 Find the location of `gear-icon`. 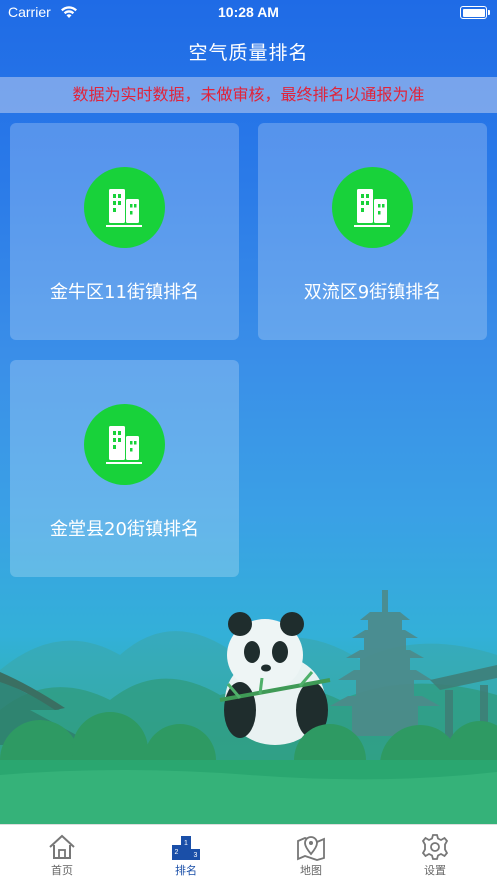

gear-icon is located at coordinates (435, 847).